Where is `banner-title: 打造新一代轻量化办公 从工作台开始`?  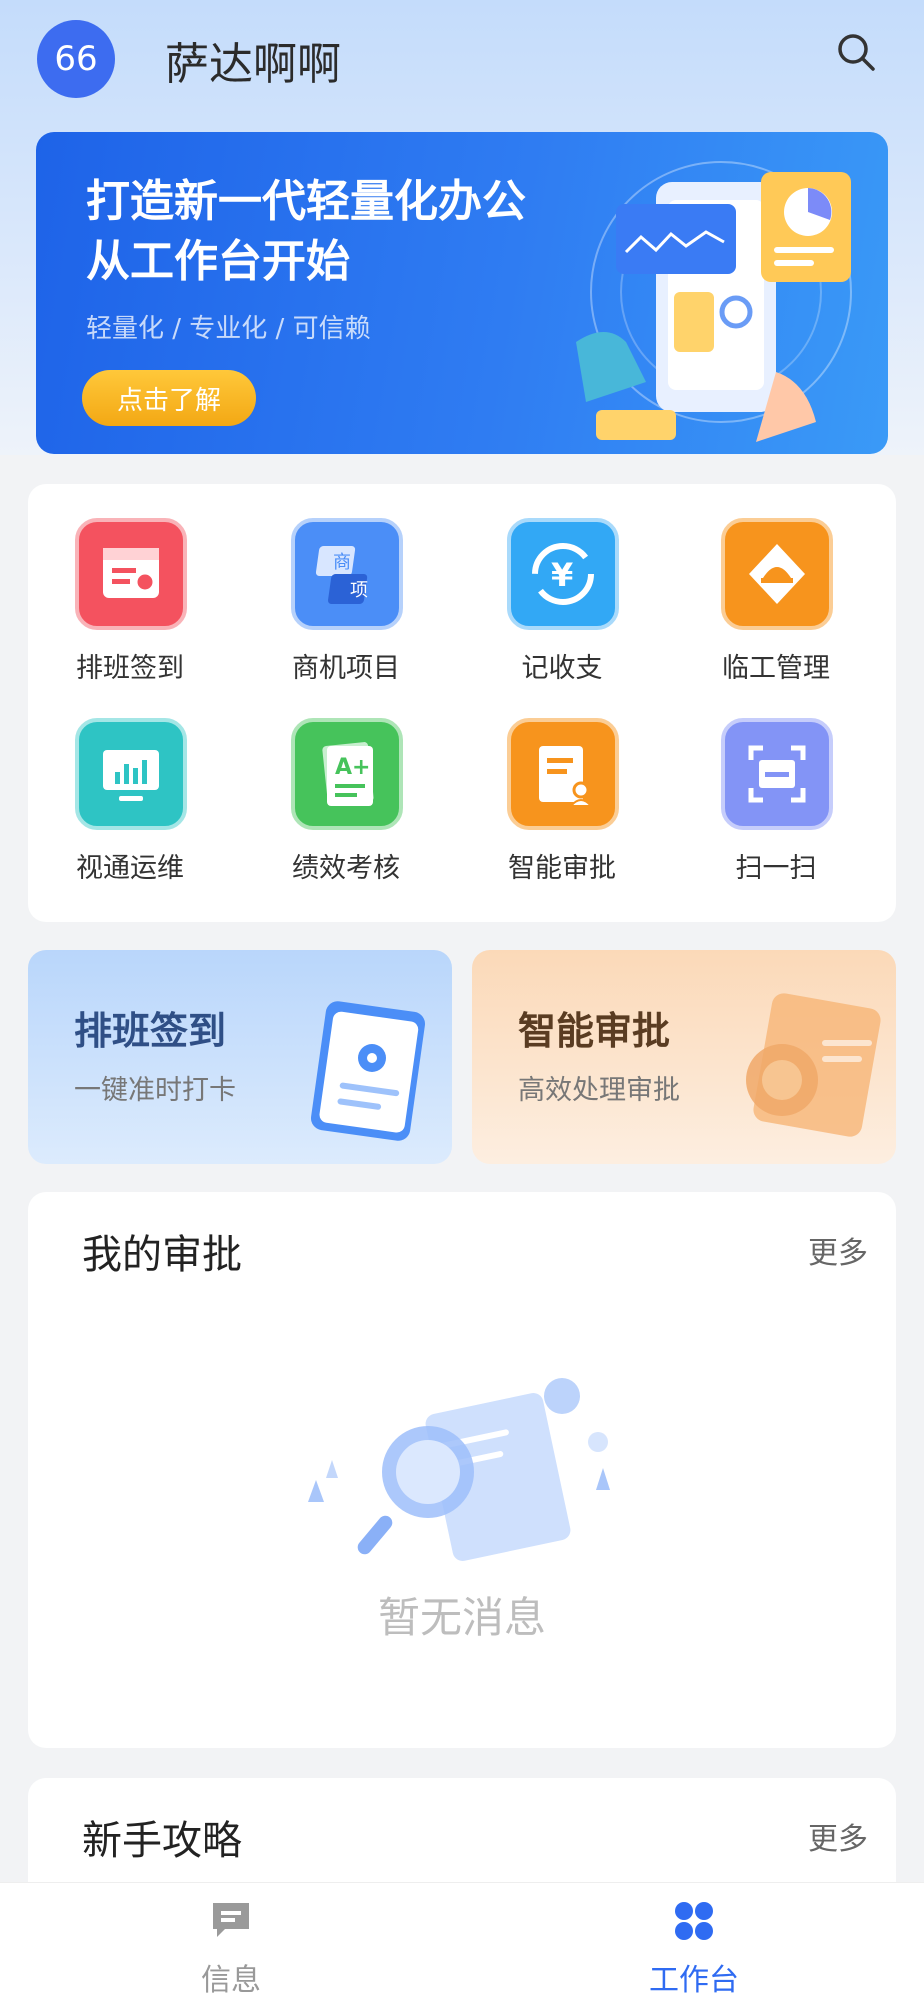 banner-title: 打造新一代轻量化办公 从工作台开始 is located at coordinates (306, 232).